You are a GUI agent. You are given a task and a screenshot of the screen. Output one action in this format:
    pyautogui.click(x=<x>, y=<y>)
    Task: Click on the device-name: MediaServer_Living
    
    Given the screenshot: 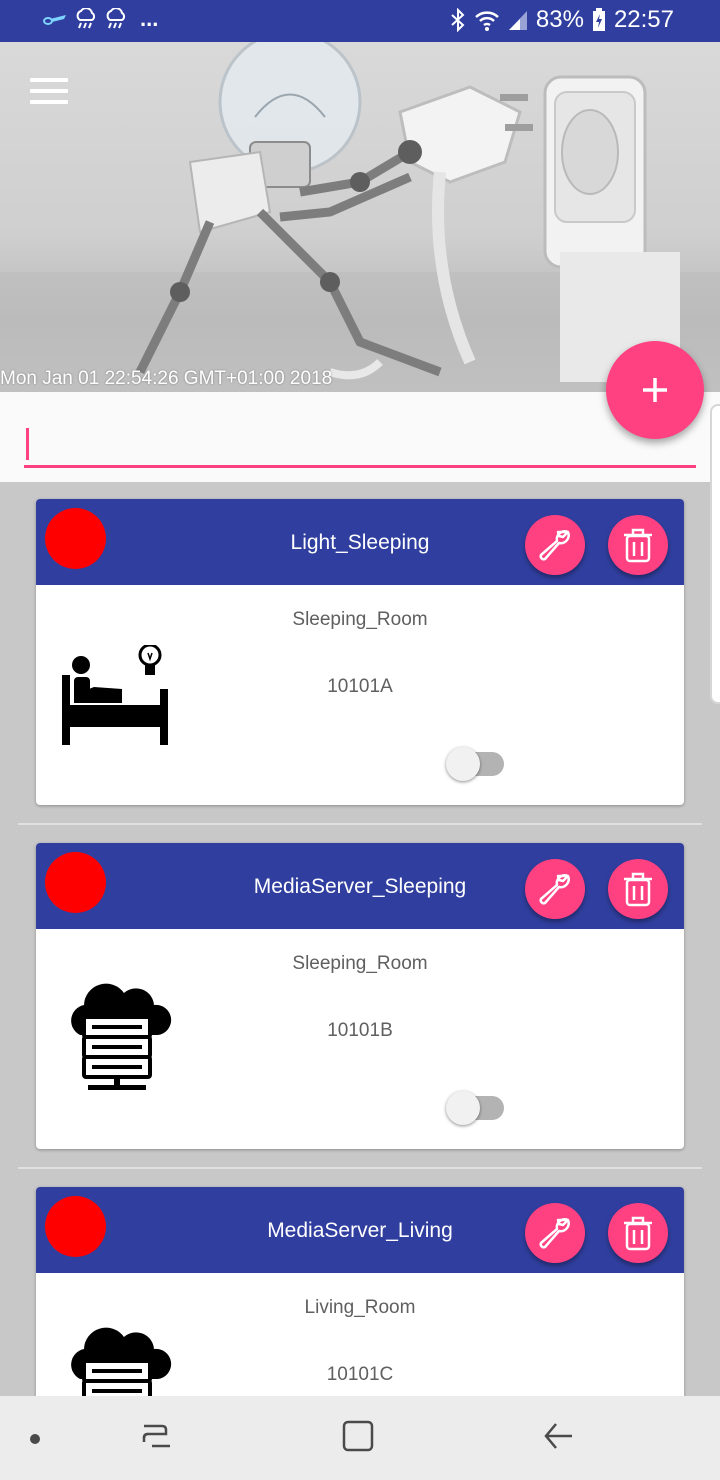 What is the action you would take?
    pyautogui.click(x=360, y=1230)
    